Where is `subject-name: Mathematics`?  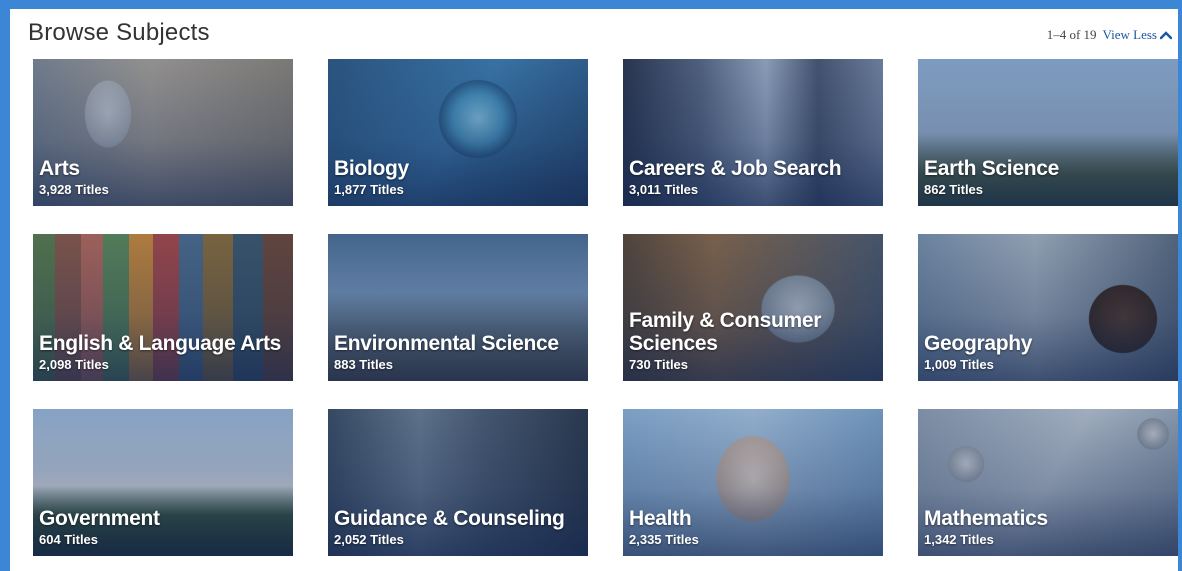 subject-name: Mathematics is located at coordinates (986, 518).